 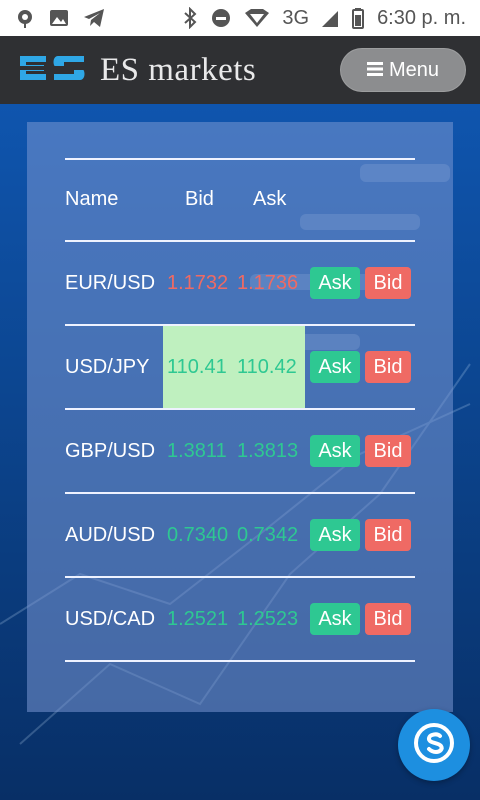 I want to click on table-row: USD/CAD 1.2521 1.2523 Ask Bid, so click(x=240, y=619).